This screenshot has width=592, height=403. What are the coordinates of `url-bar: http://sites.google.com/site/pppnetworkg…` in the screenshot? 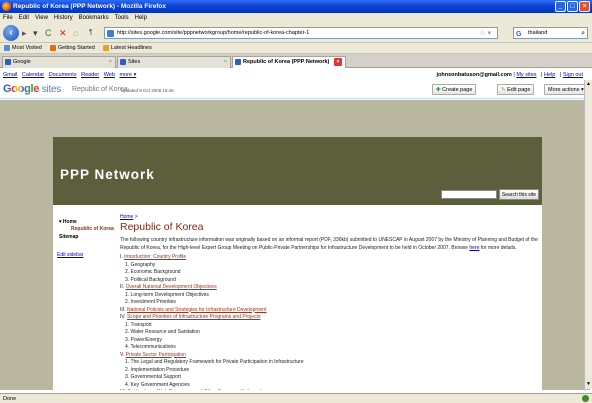 It's located at (301, 33).